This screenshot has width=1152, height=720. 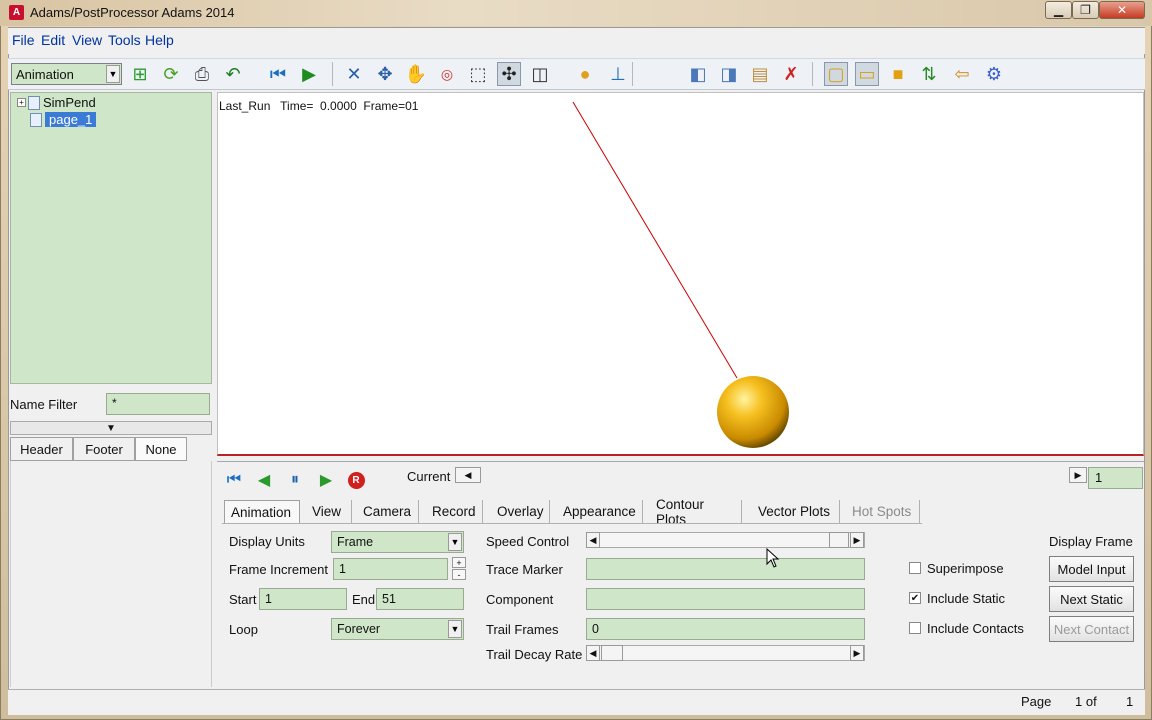 I want to click on tab-hot-spots: Hot Spots, so click(x=883, y=511).